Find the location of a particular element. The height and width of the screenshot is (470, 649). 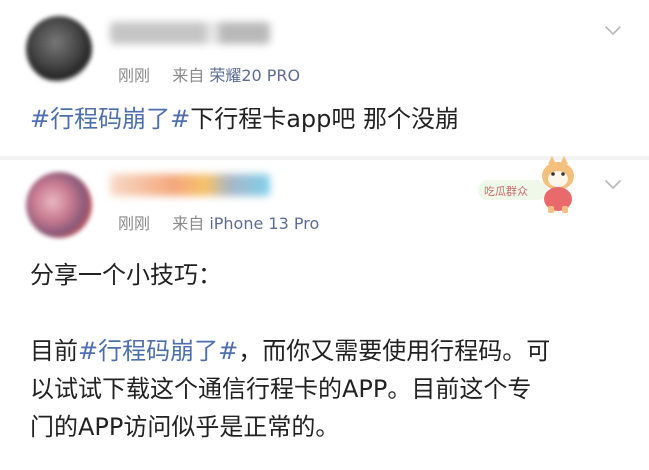

post-line-1: 目前#行程码崩了#，而你又需要使用行程码。可 is located at coordinates (327, 351).